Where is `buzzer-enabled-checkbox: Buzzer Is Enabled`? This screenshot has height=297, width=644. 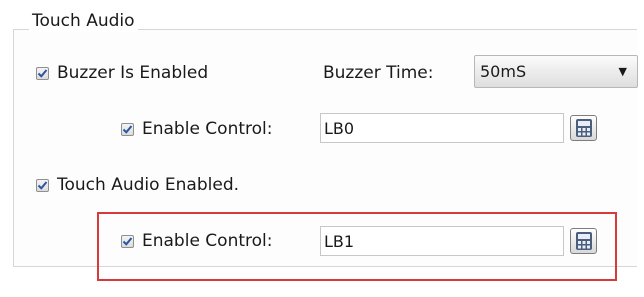 buzzer-enabled-checkbox: Buzzer Is Enabled is located at coordinates (122, 73).